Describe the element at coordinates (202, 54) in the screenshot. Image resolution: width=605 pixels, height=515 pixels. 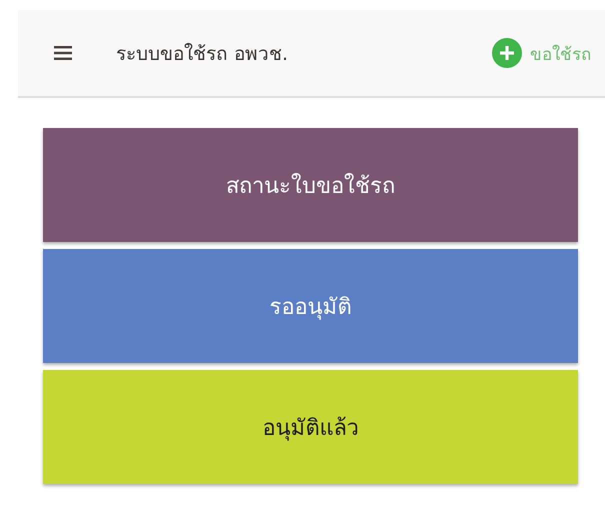
I see `app-title: ระบบขอใช้รถ อพวช.` at that location.